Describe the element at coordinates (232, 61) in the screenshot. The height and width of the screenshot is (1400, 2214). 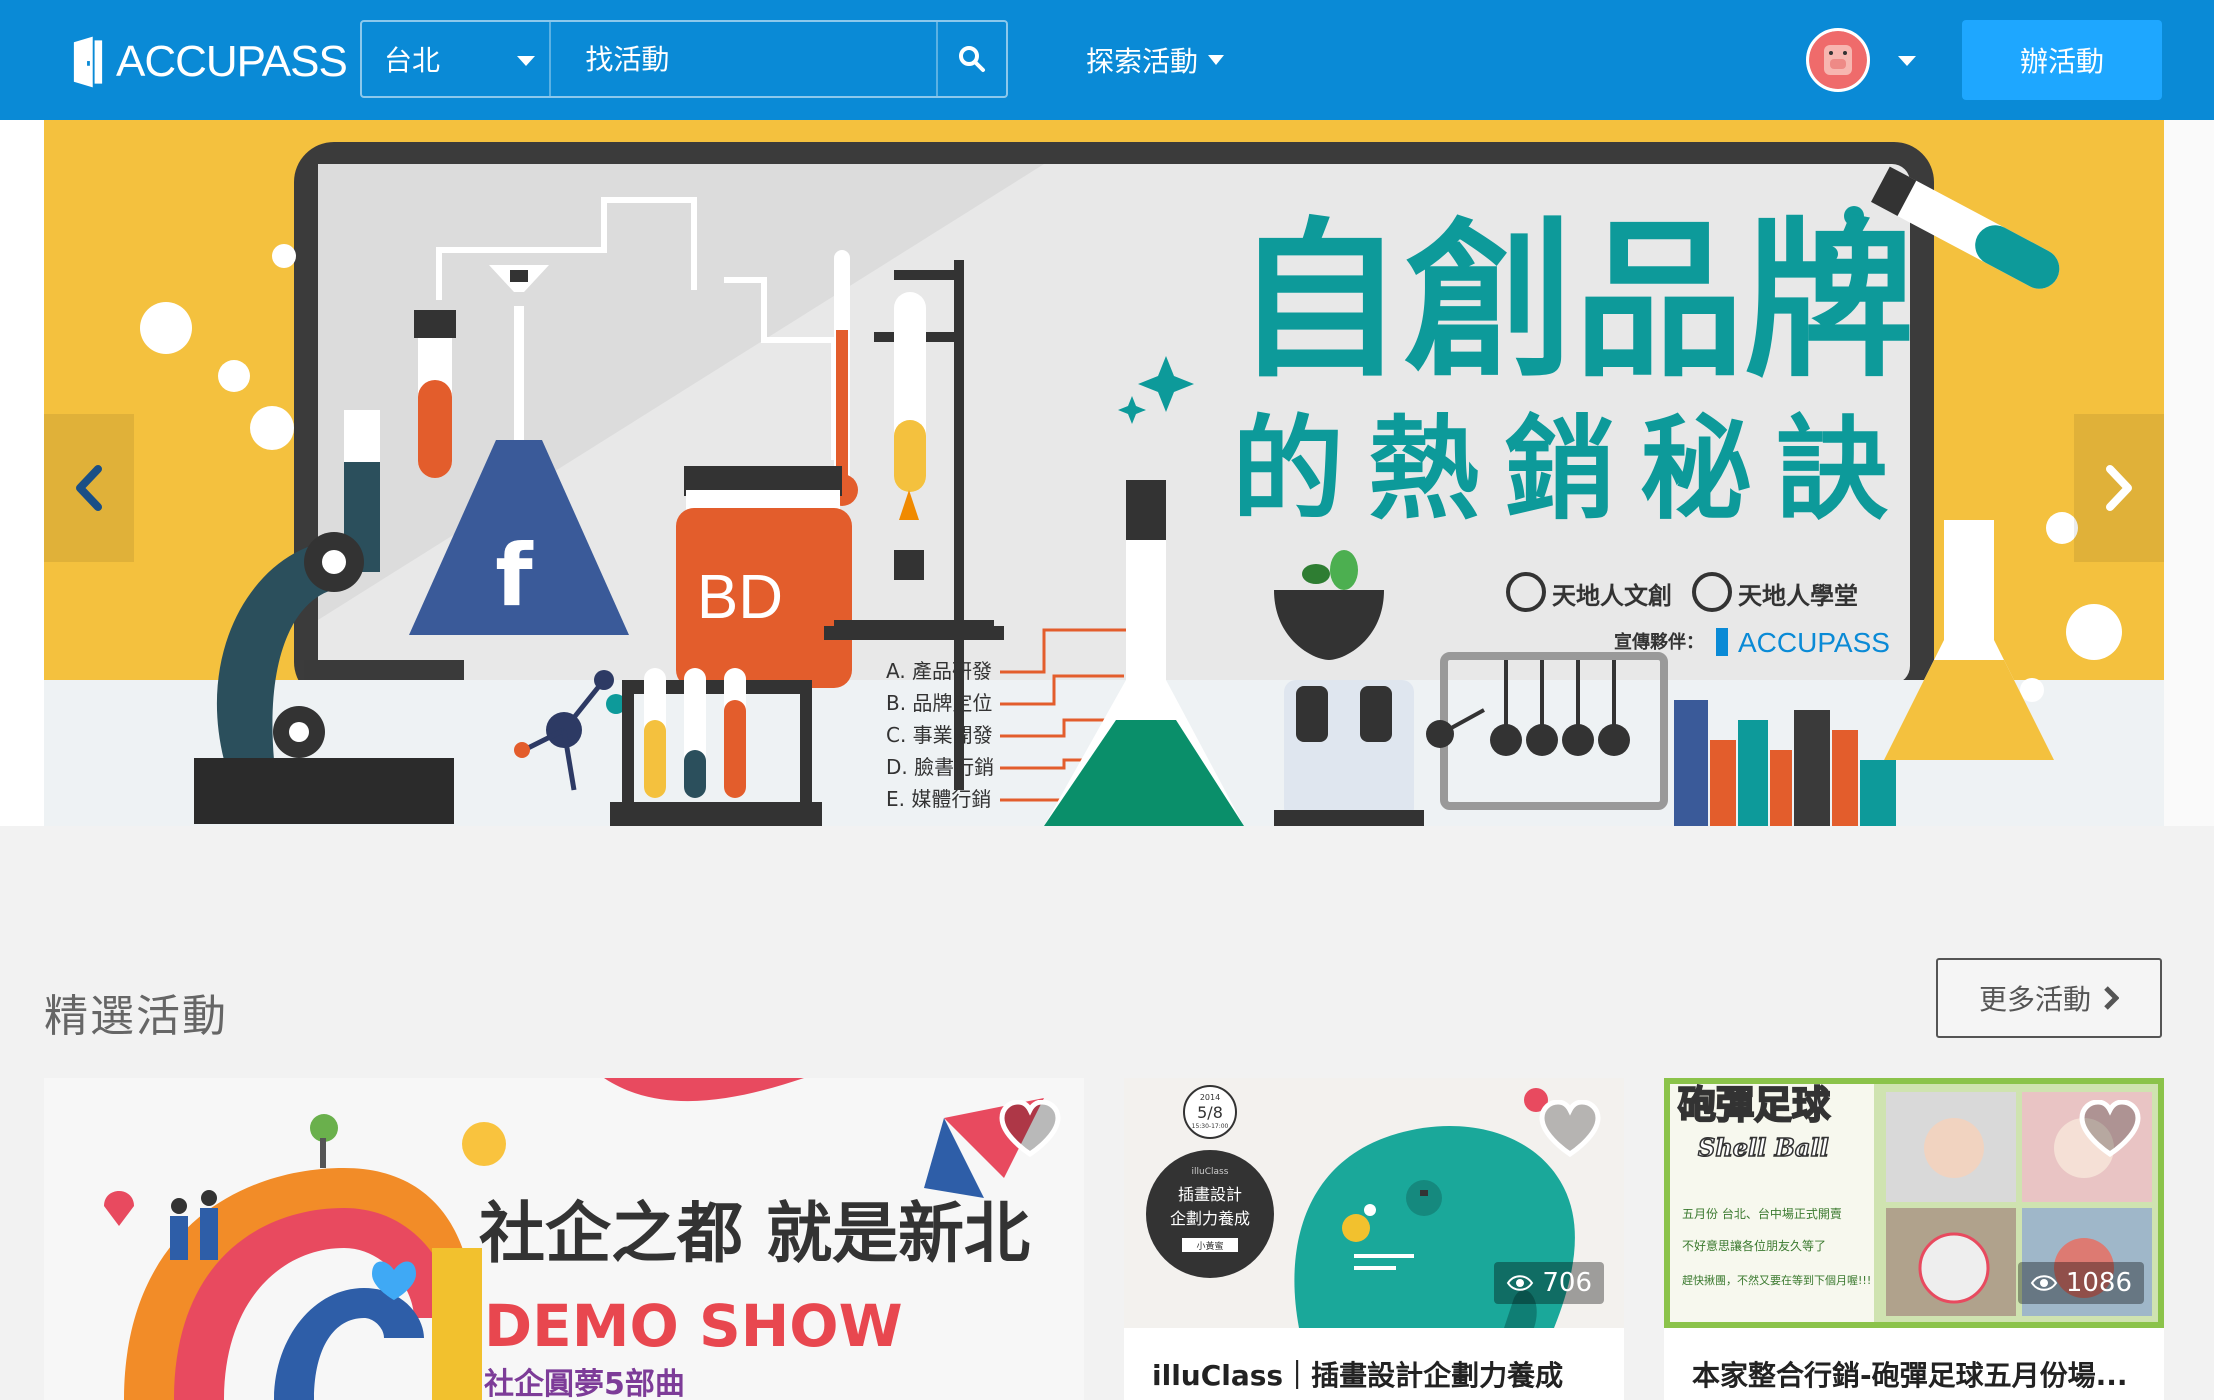
I see `logo-text: ACCUPASS` at that location.